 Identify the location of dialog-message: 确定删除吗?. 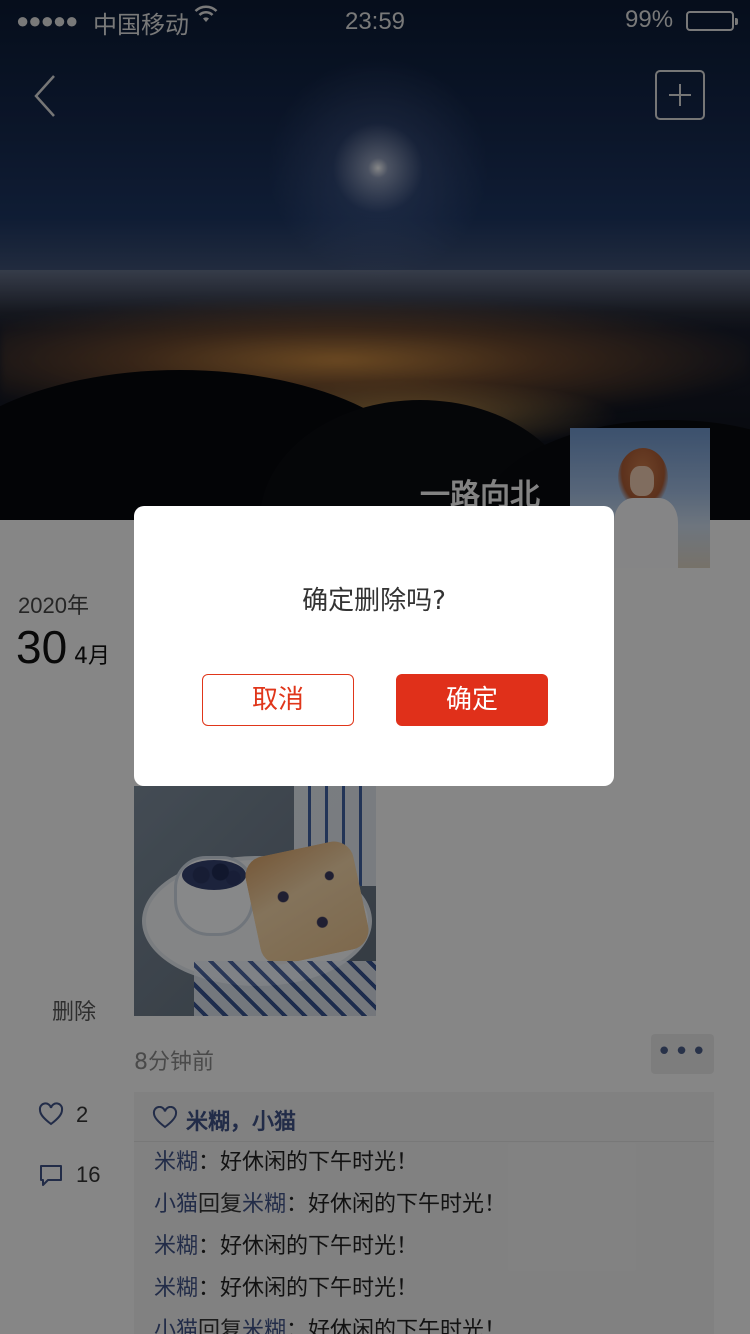
(374, 601).